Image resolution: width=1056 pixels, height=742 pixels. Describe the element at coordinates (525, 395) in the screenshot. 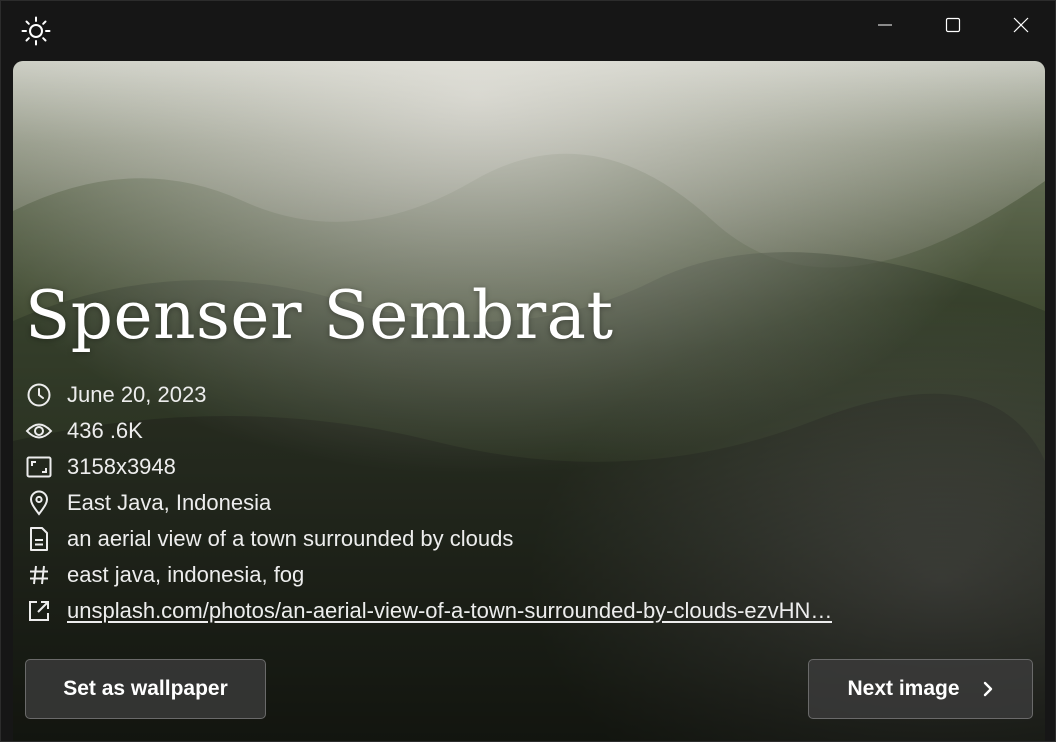

I see `meta-date: June 20, 2023` at that location.